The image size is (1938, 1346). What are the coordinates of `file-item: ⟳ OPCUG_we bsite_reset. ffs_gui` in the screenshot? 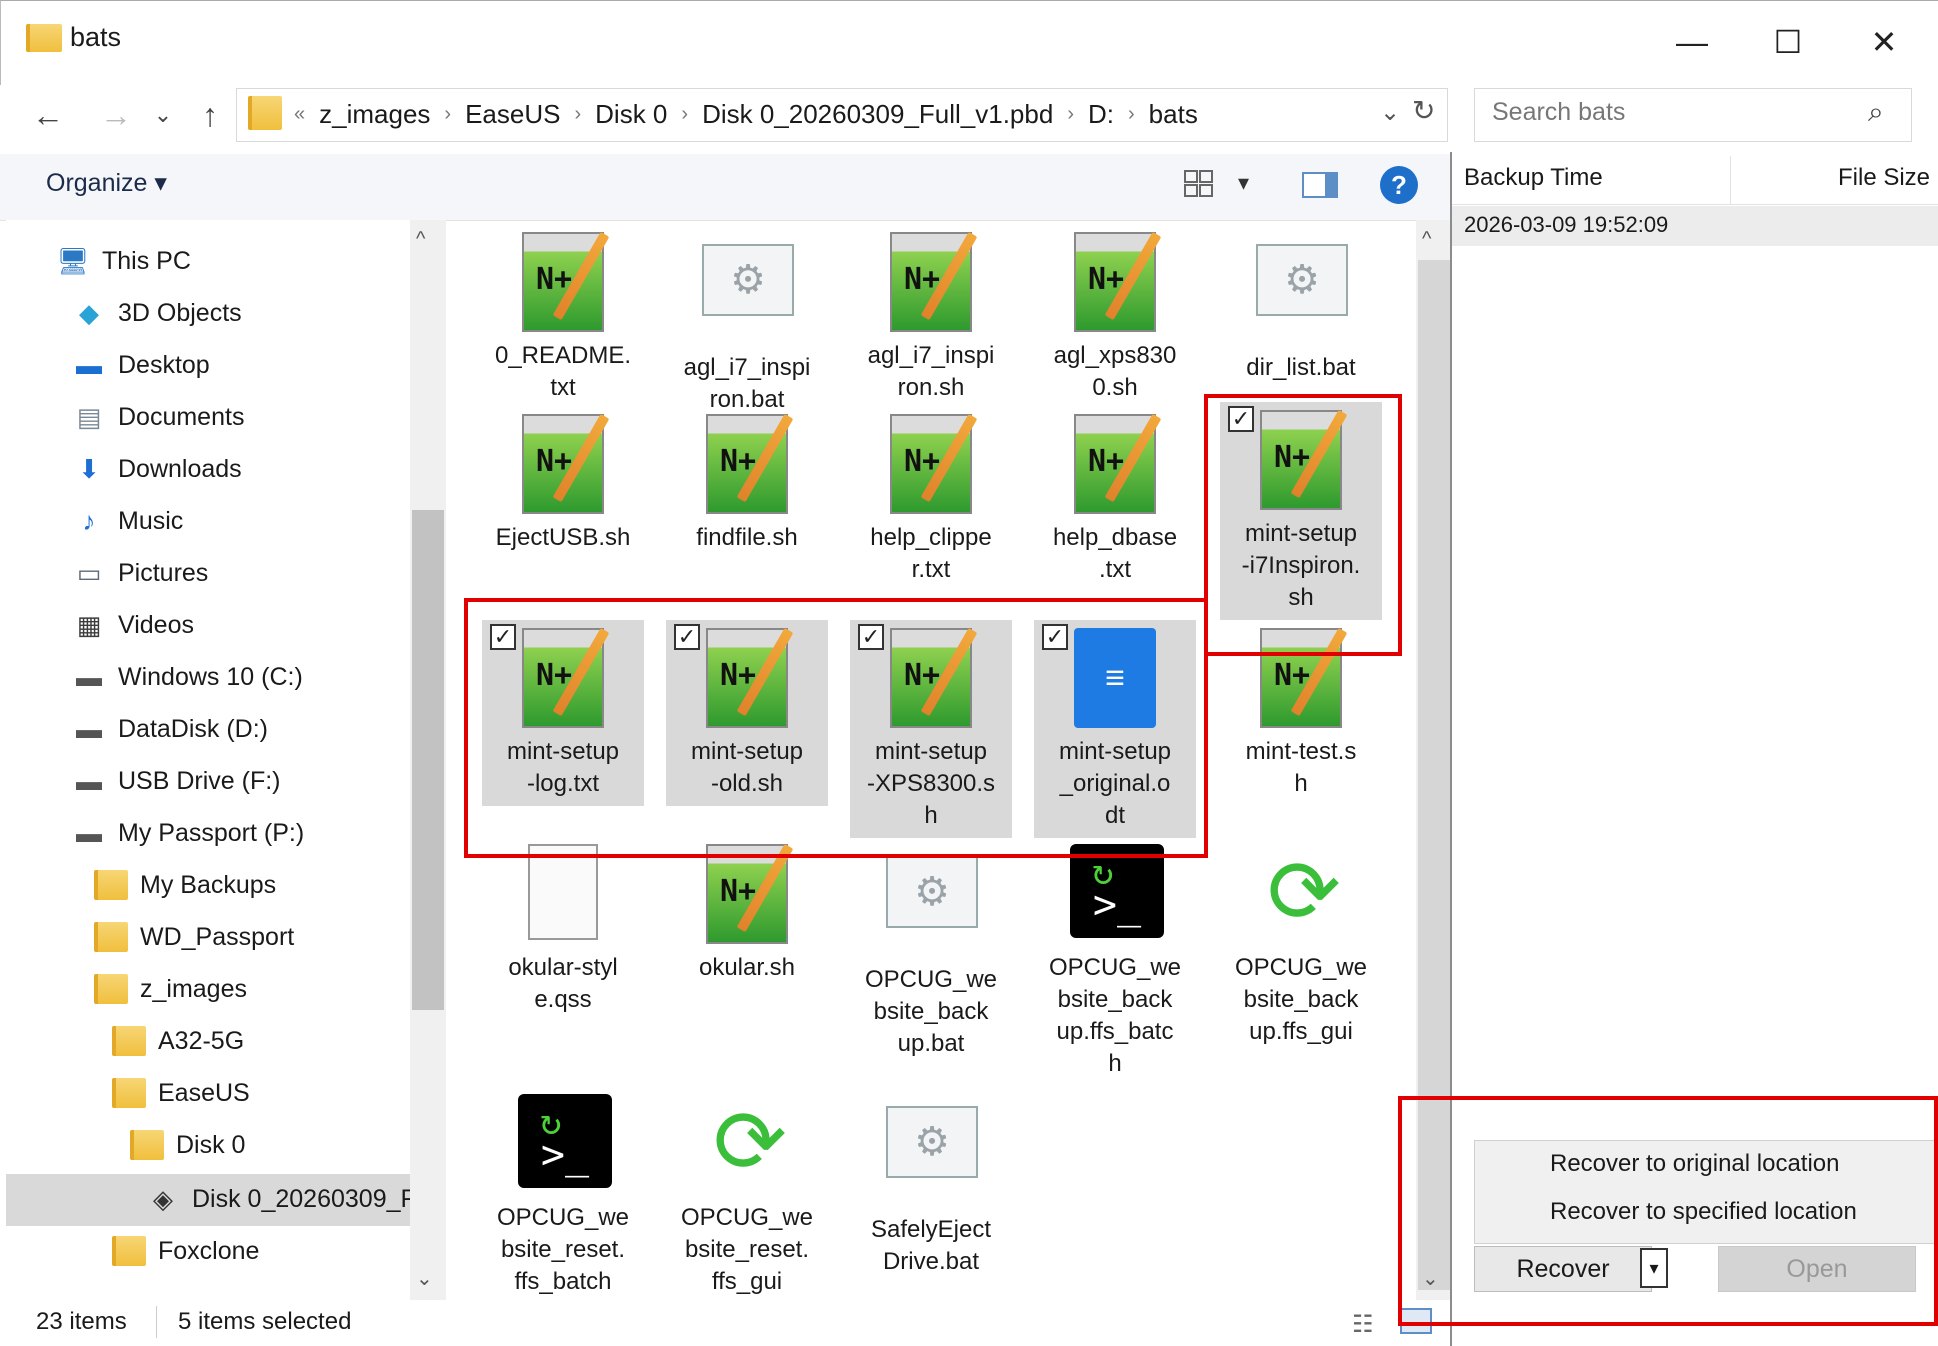 It's located at (747, 1195).